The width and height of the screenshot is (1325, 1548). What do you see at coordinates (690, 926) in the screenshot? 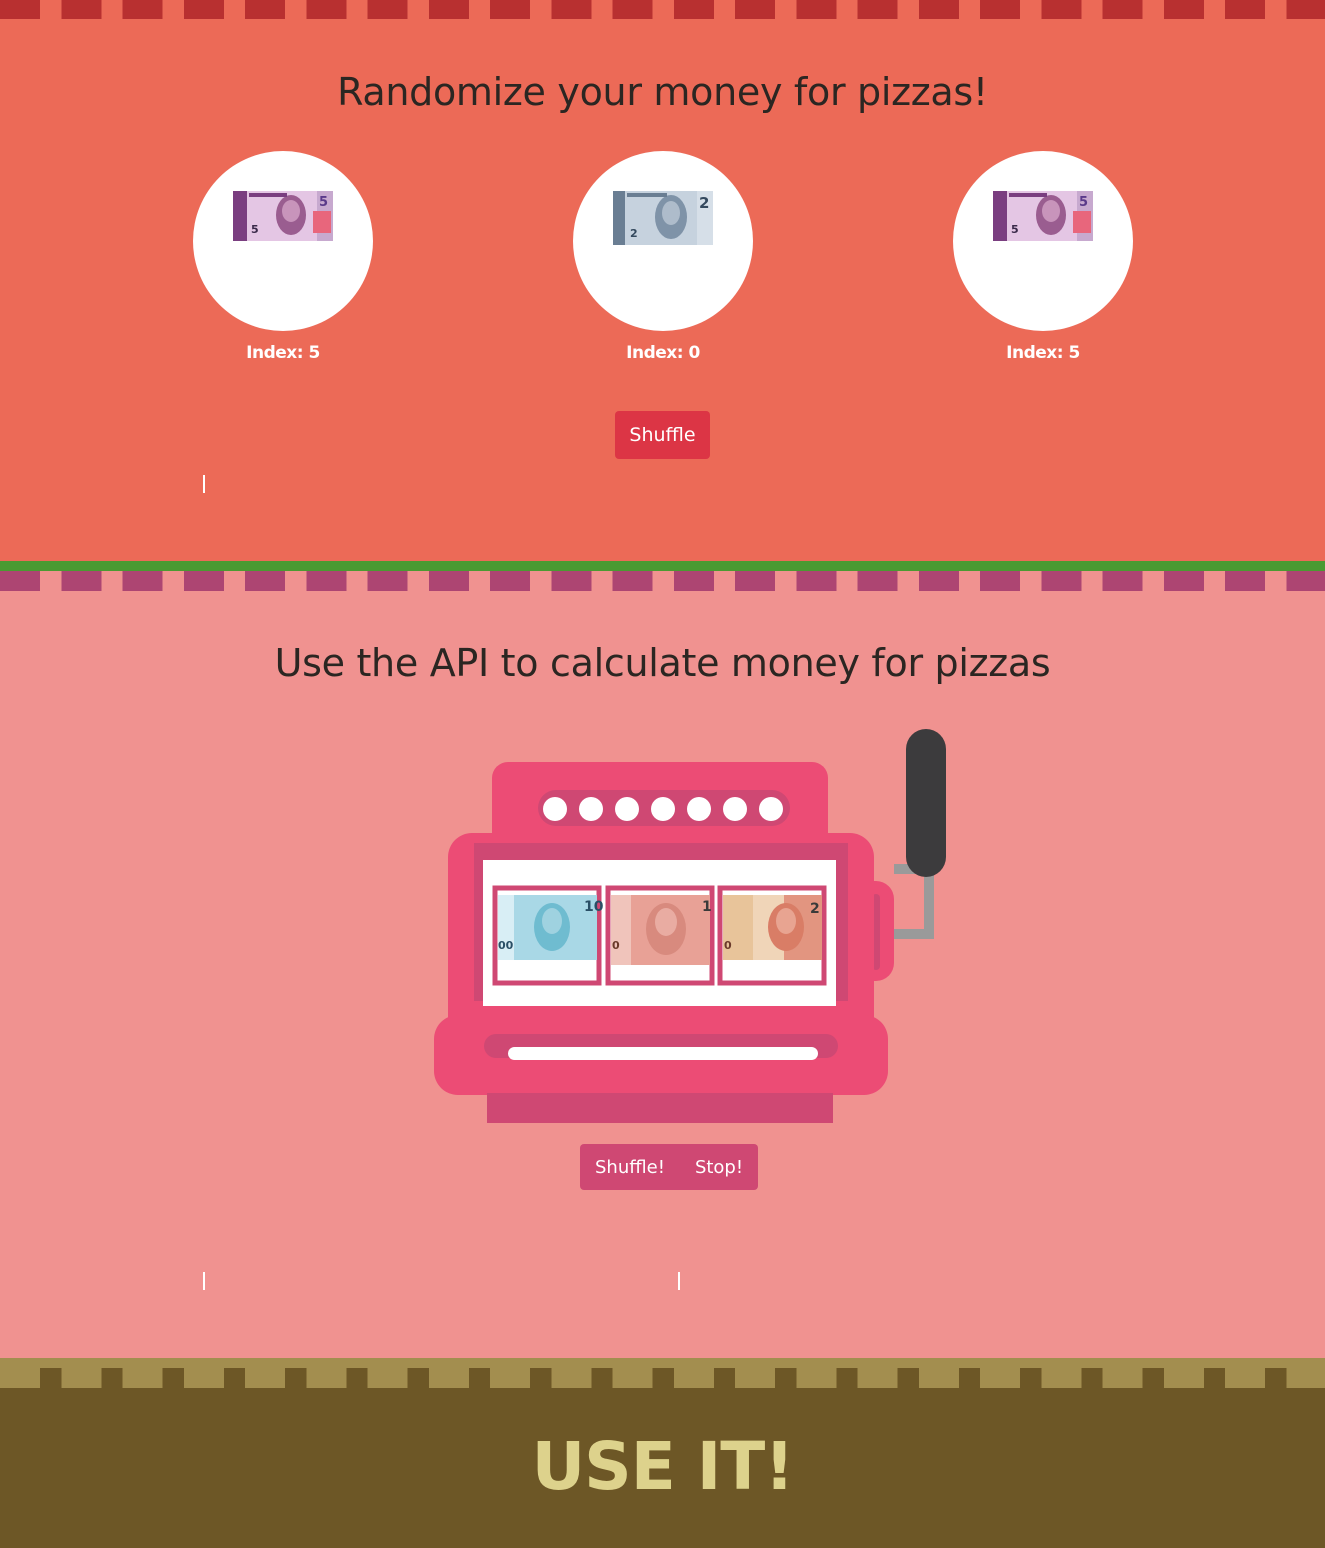
I see `slot-machine-icon: 10 00 1 0 2 0` at bounding box center [690, 926].